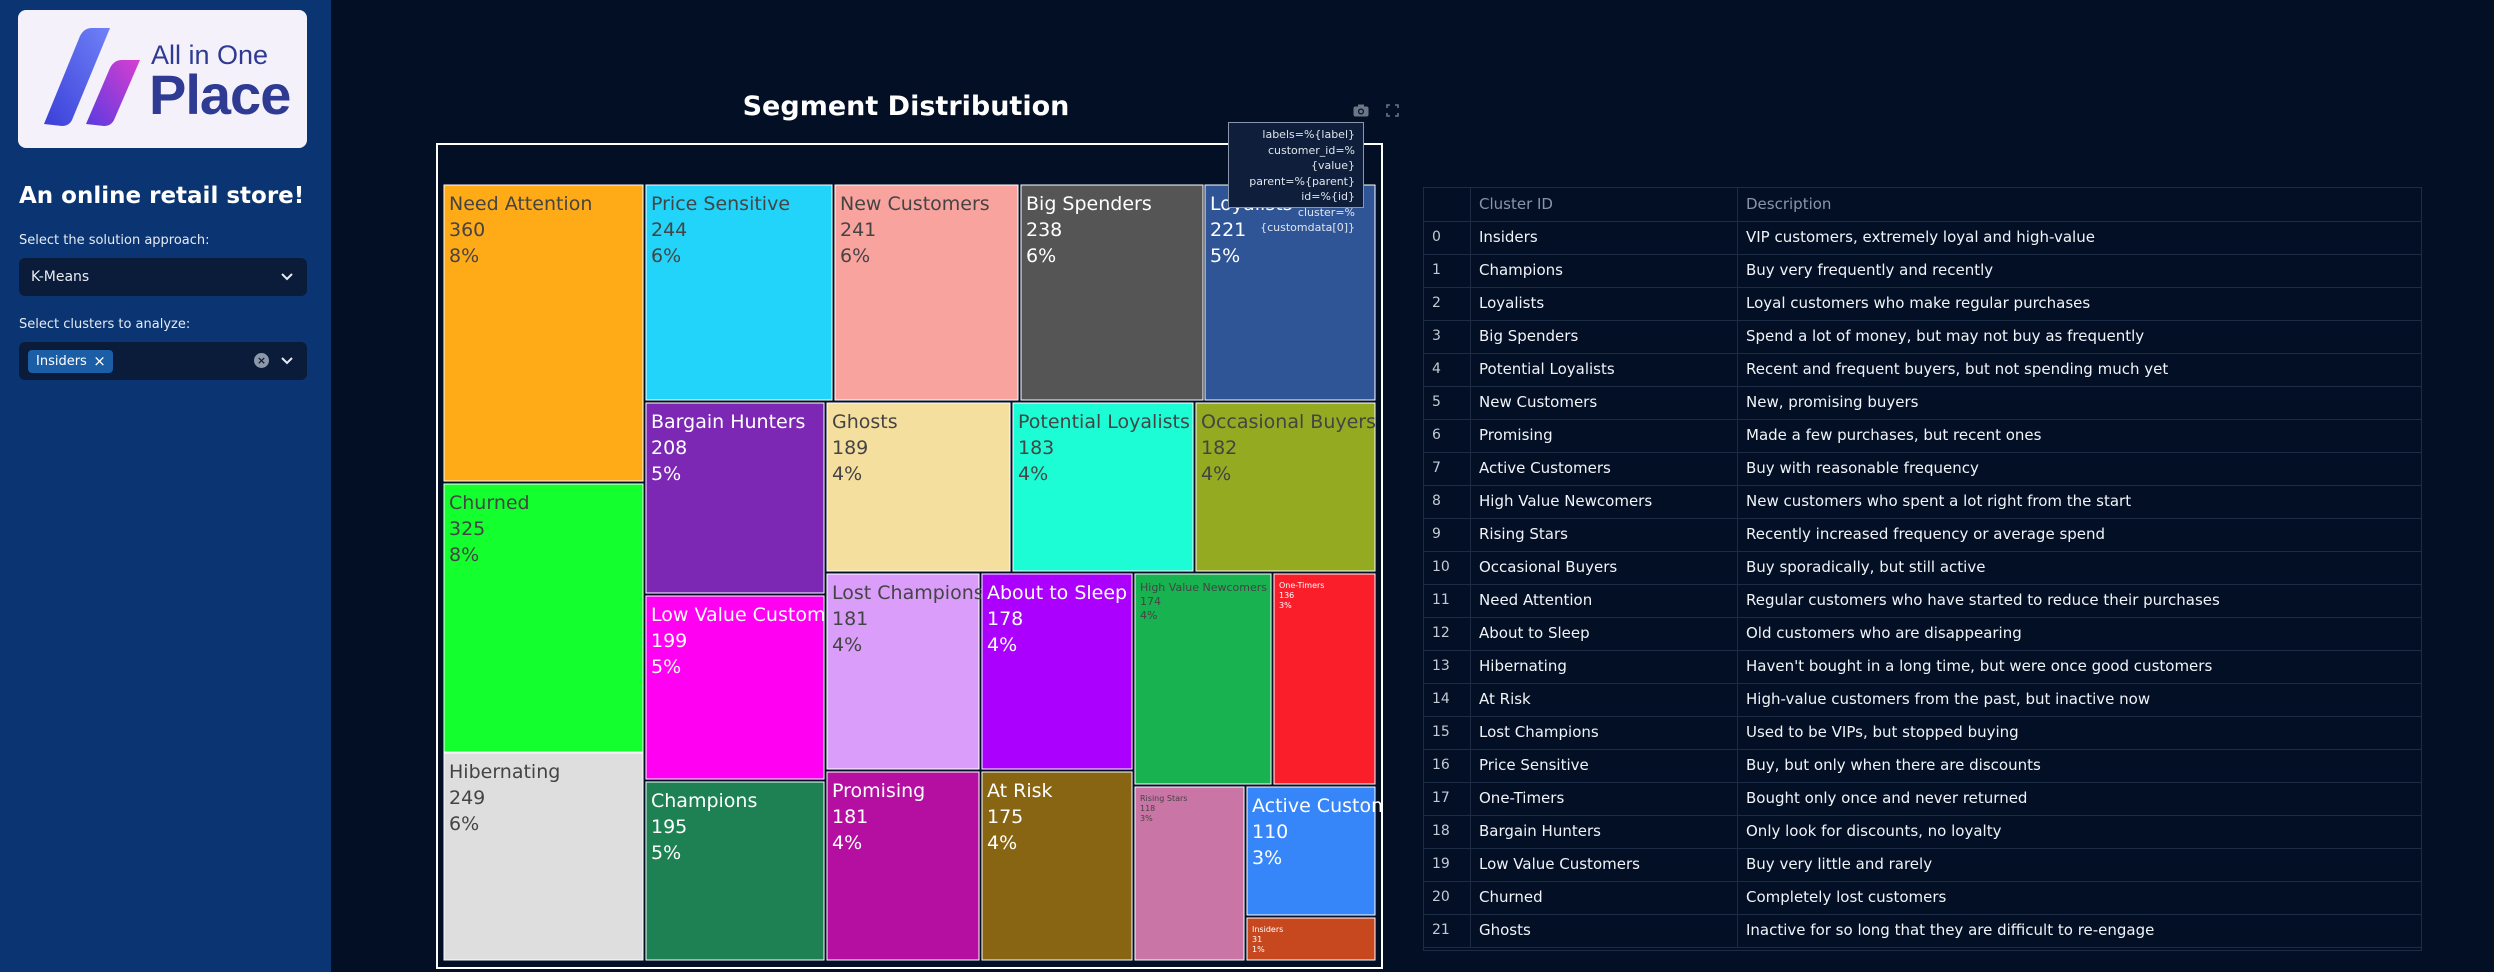  What do you see at coordinates (1604, 732) in the screenshot?
I see `cluster-id-cell: Lost Champions` at bounding box center [1604, 732].